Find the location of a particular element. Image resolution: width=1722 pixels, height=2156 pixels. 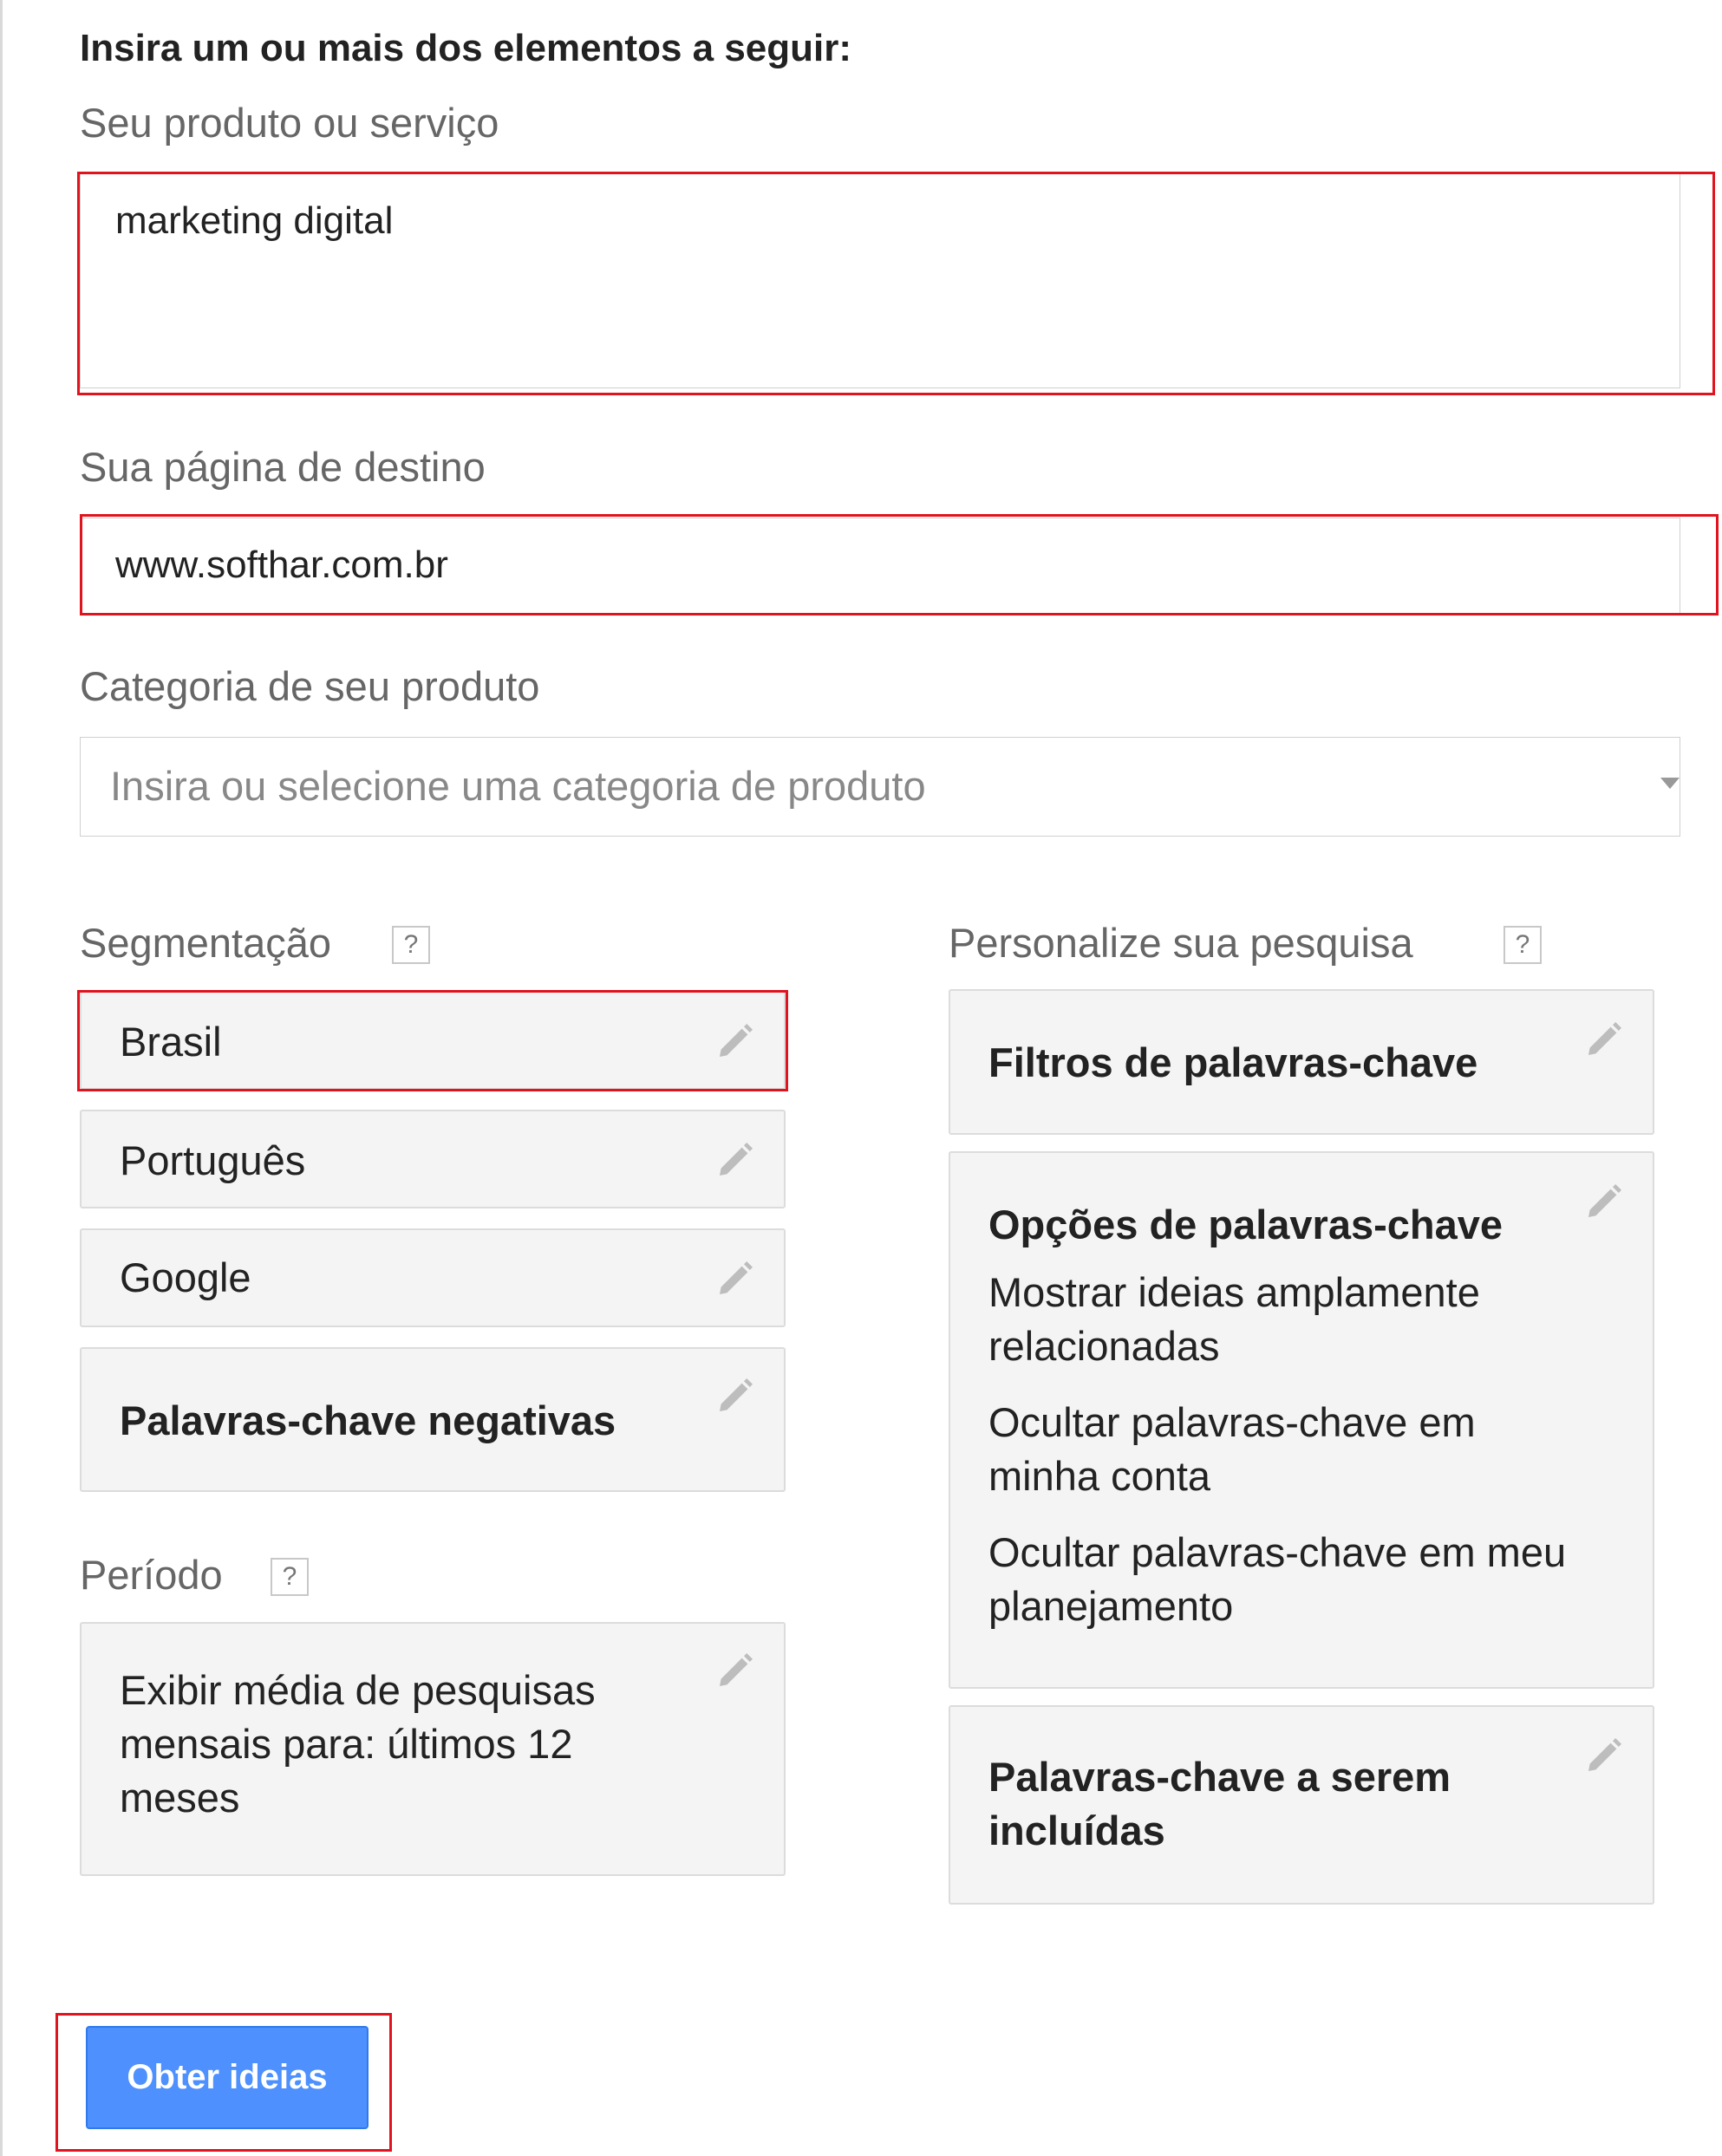

customize-label: Personalize sua pesquisa is located at coordinates (1181, 943).